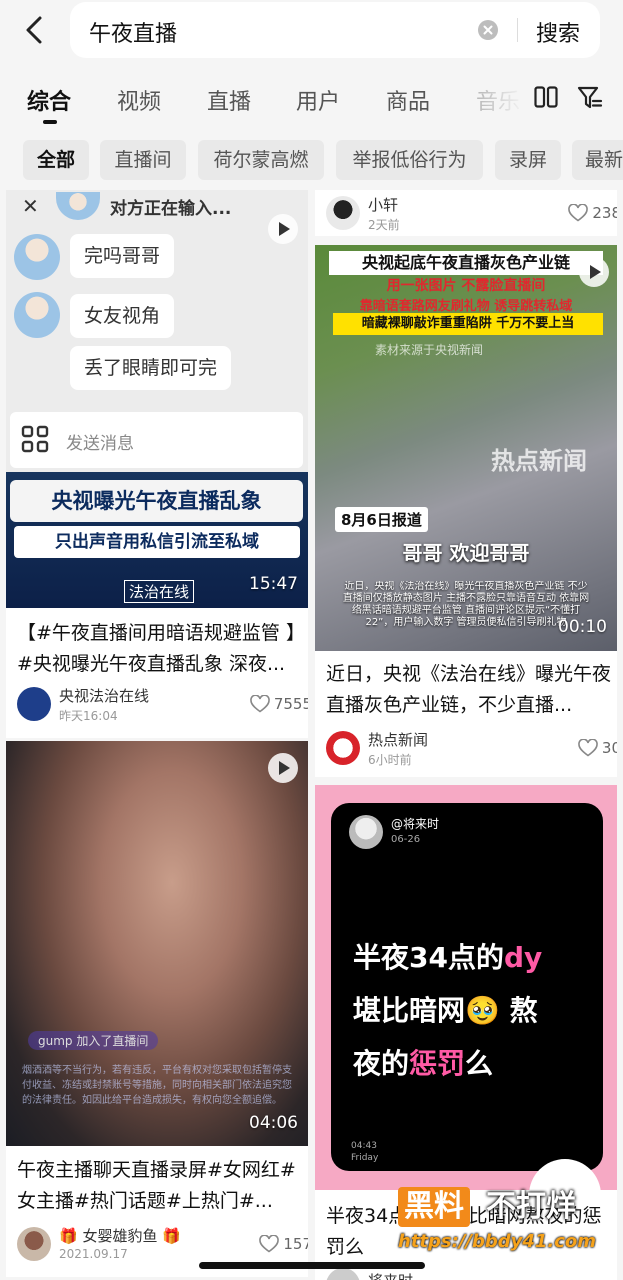  What do you see at coordinates (93, 1040) in the screenshot?
I see `join-notice: gump 加入了直播间` at bounding box center [93, 1040].